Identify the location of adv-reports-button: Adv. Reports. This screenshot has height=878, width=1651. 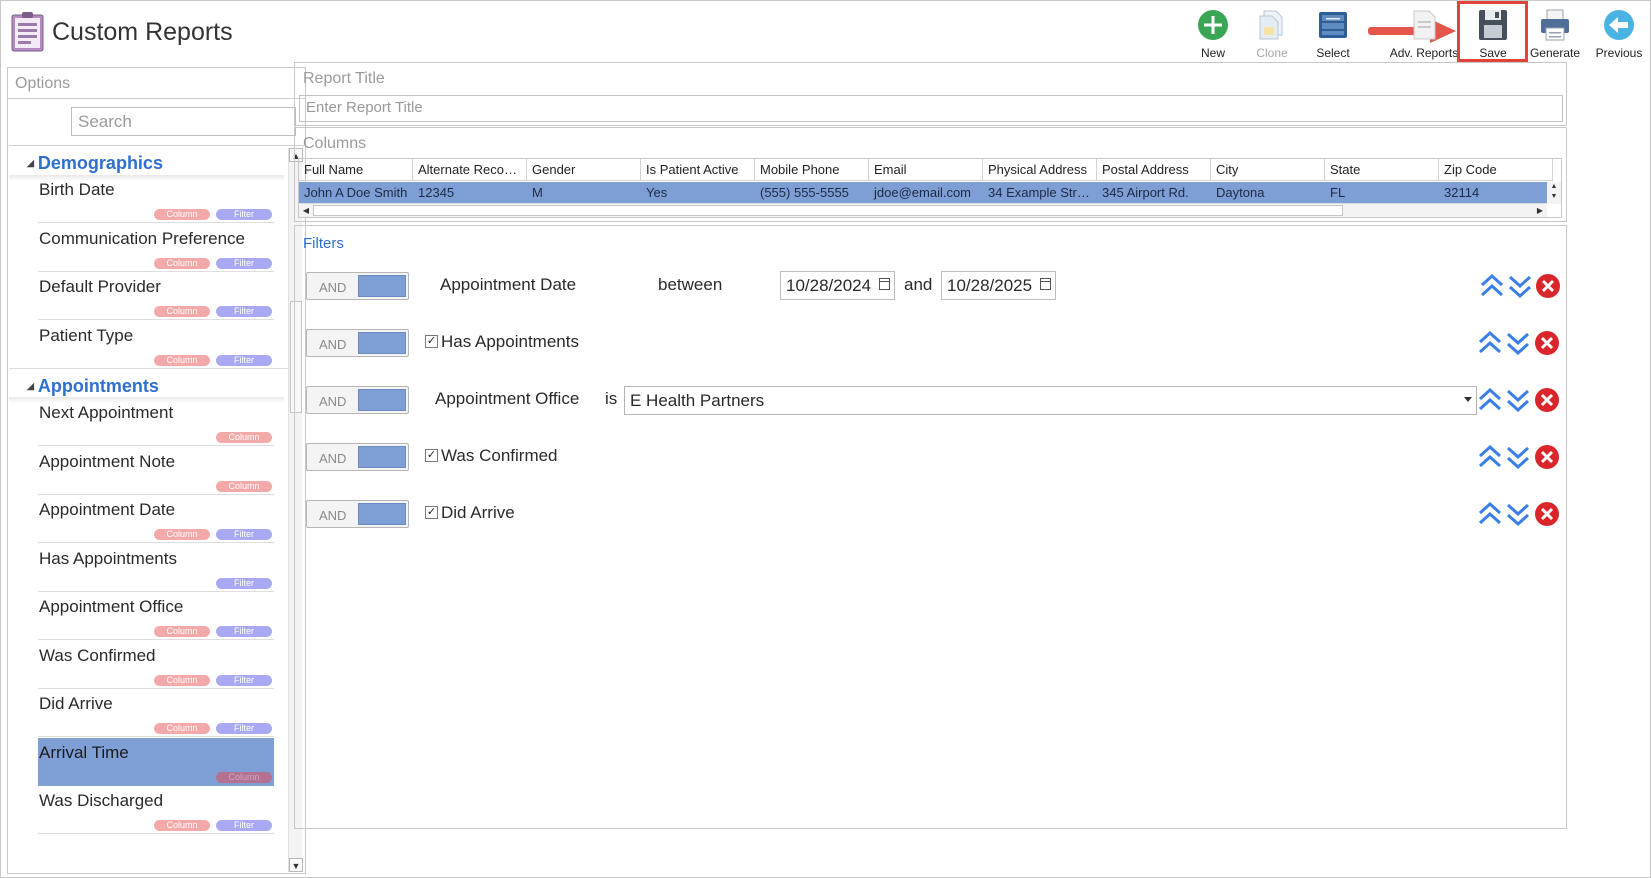
(1424, 33).